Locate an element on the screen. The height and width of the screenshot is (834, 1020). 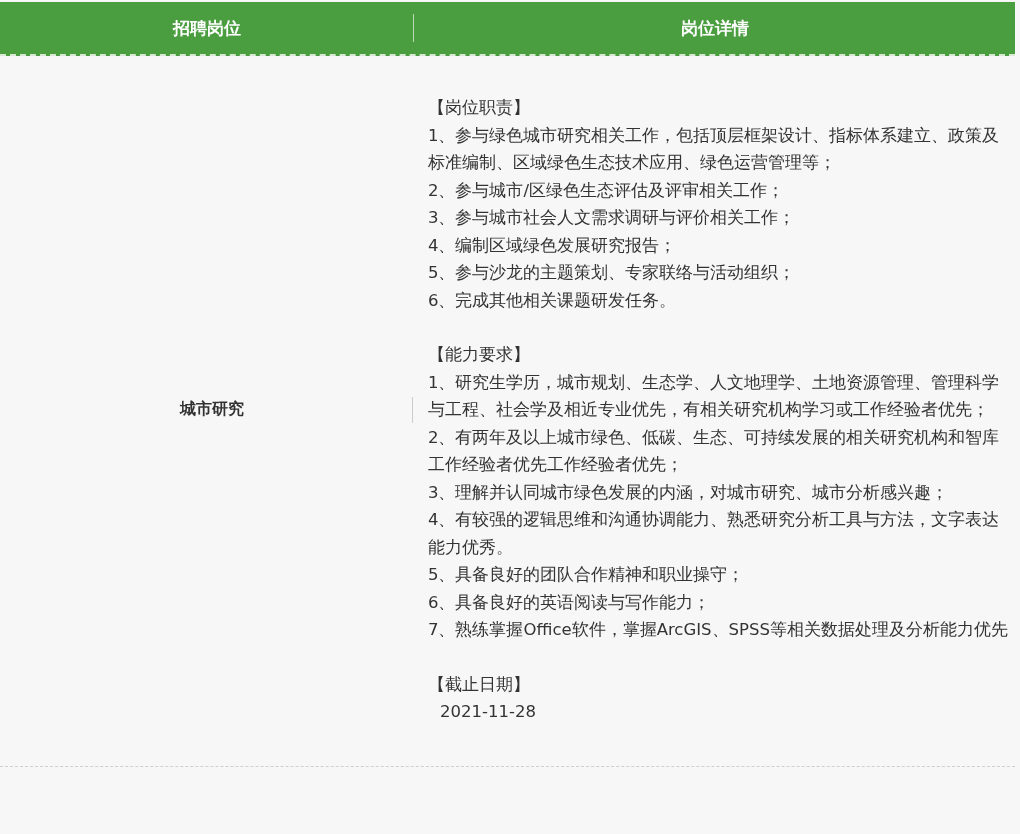
detail-text: 2、有两年及以上城市绿色、低碳、生态、可持续发展的相关研究机构和智库工作经验者优先工作经验者优先； is located at coordinates (714, 451).